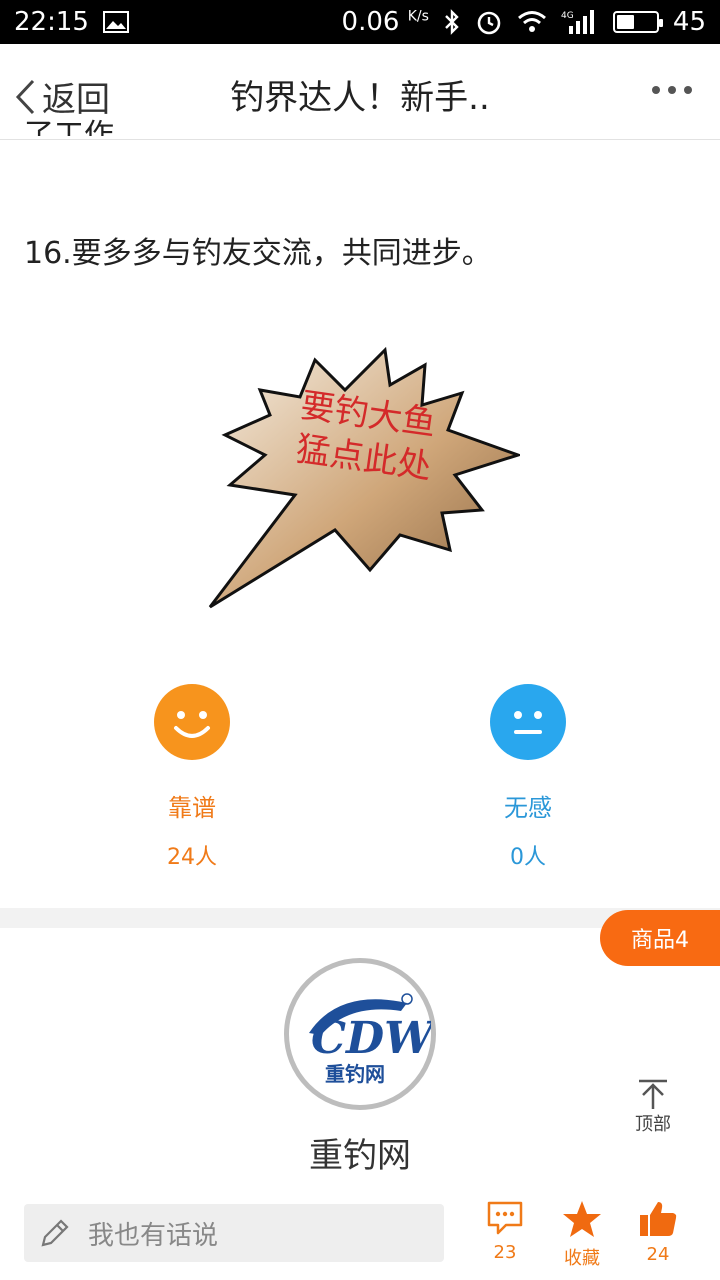 This screenshot has width=720, height=1280. Describe the element at coordinates (577, 22) in the screenshot. I see `signal-icon: 4G` at that location.